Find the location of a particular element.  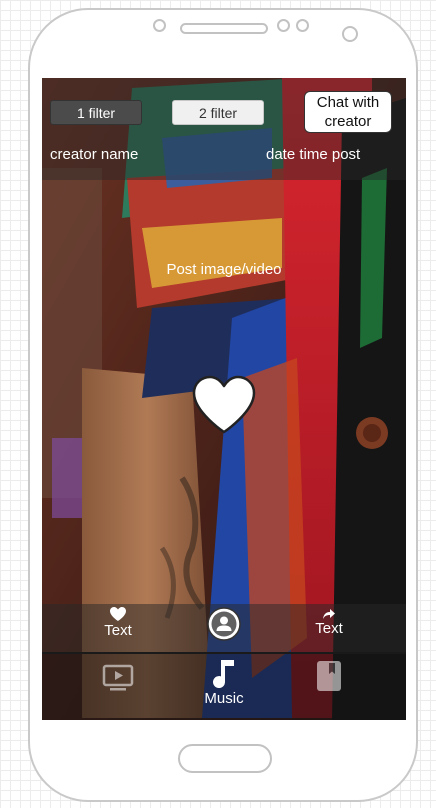

home-button is located at coordinates (225, 758).